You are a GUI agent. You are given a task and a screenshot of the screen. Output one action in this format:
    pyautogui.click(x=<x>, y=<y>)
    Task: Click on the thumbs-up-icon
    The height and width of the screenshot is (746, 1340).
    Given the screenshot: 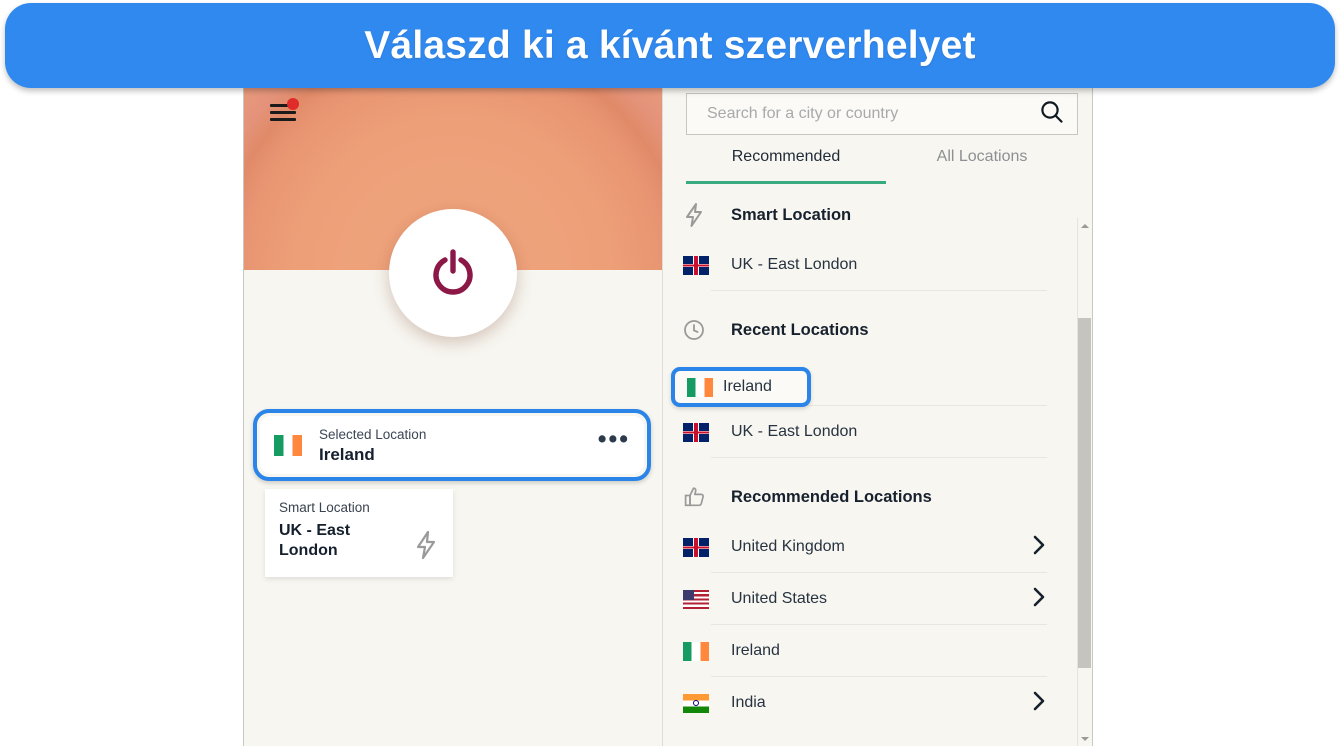 What is the action you would take?
    pyautogui.click(x=707, y=497)
    